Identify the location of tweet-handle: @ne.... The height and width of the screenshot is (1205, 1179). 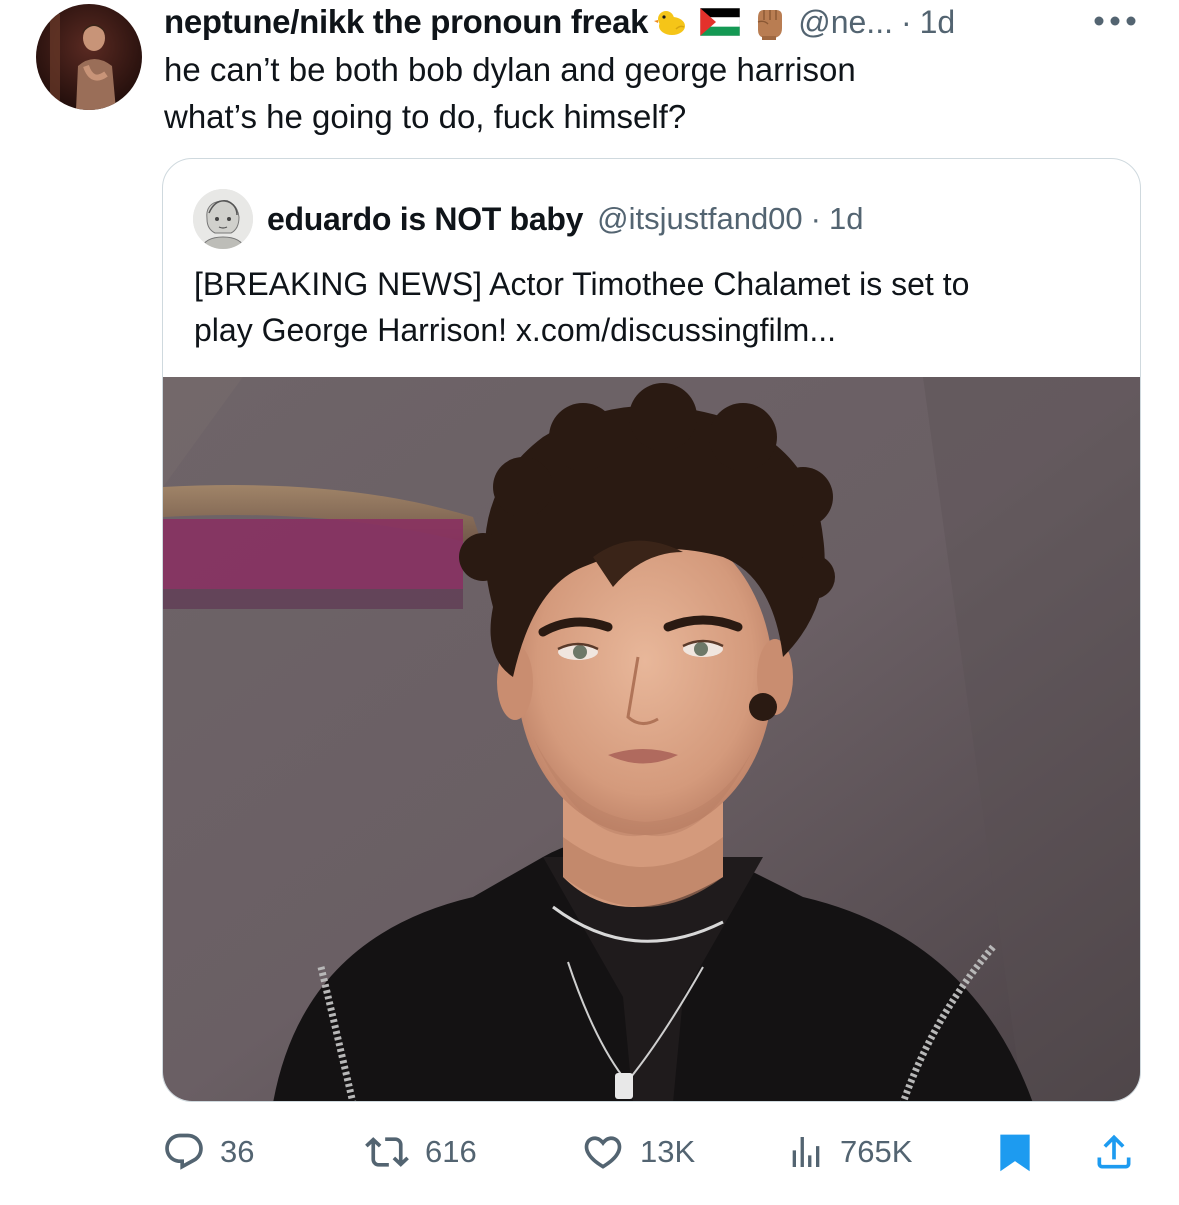
(845, 22).